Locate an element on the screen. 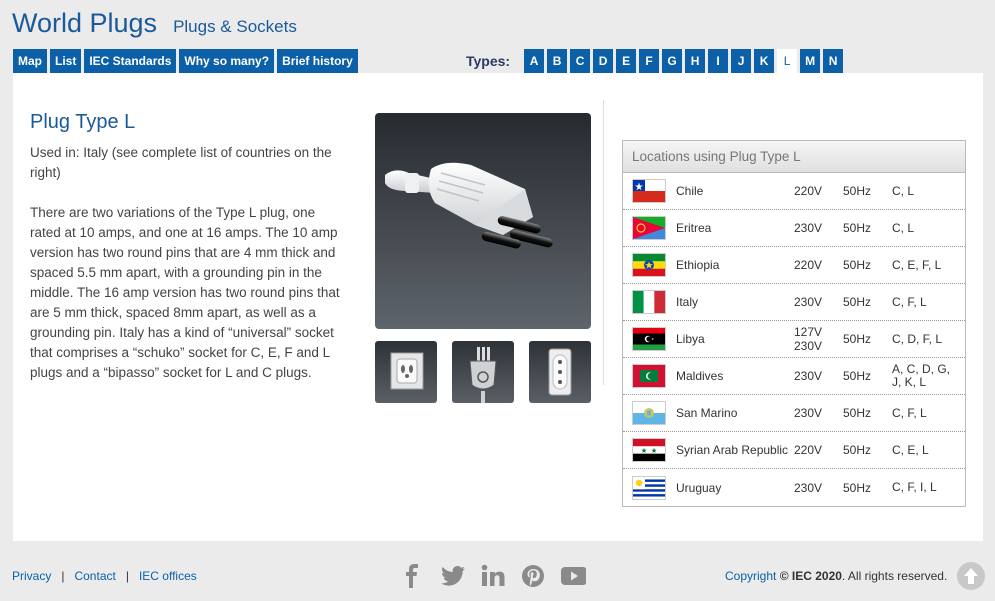 This screenshot has width=995, height=601. plug-thumbnail is located at coordinates (483, 372).